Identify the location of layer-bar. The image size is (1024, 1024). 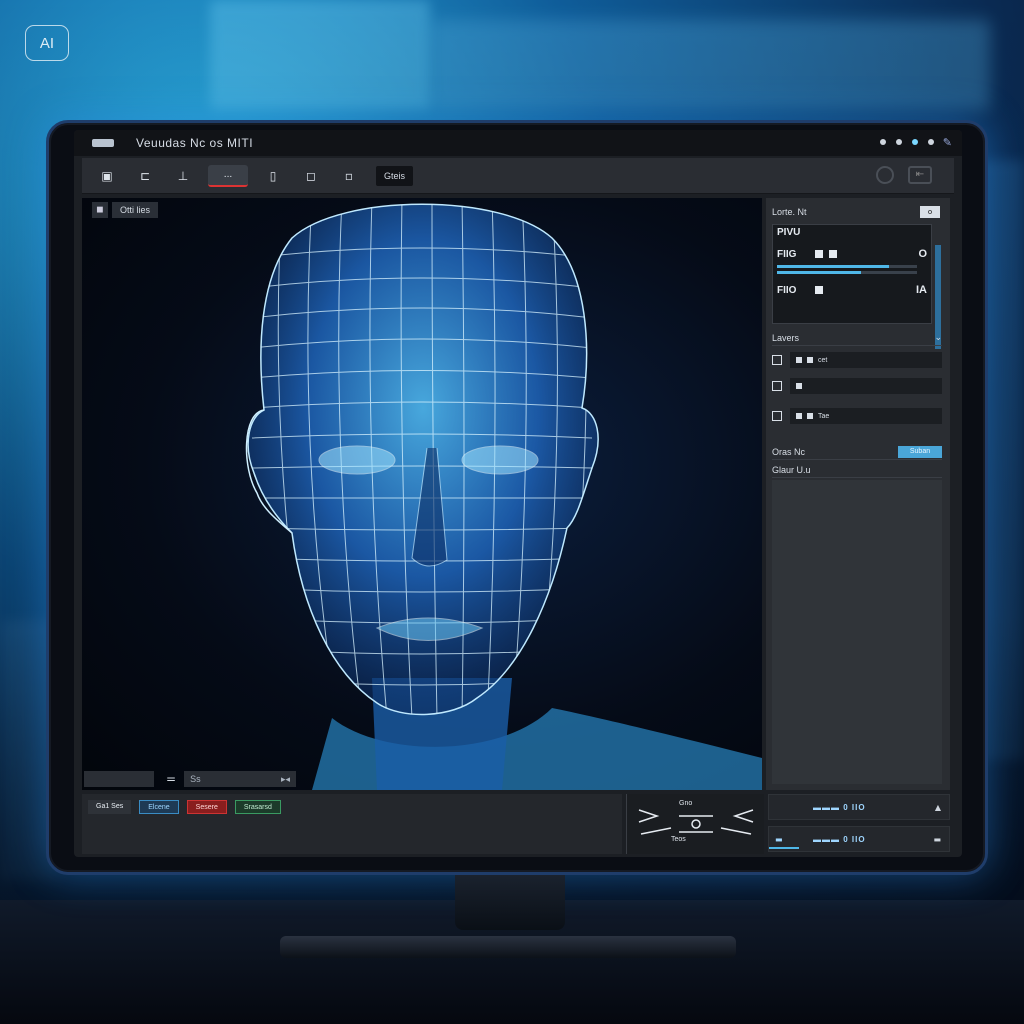
(866, 386).